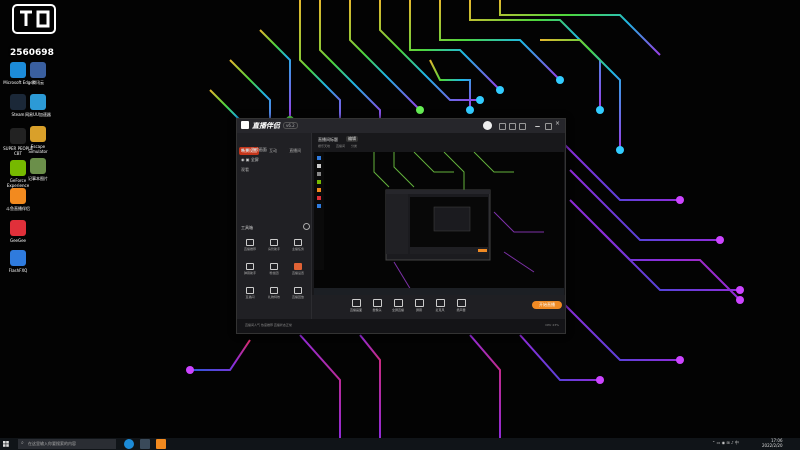 The width and height of the screenshot is (800, 450). I want to click on app-logo-icon, so click(245, 125).